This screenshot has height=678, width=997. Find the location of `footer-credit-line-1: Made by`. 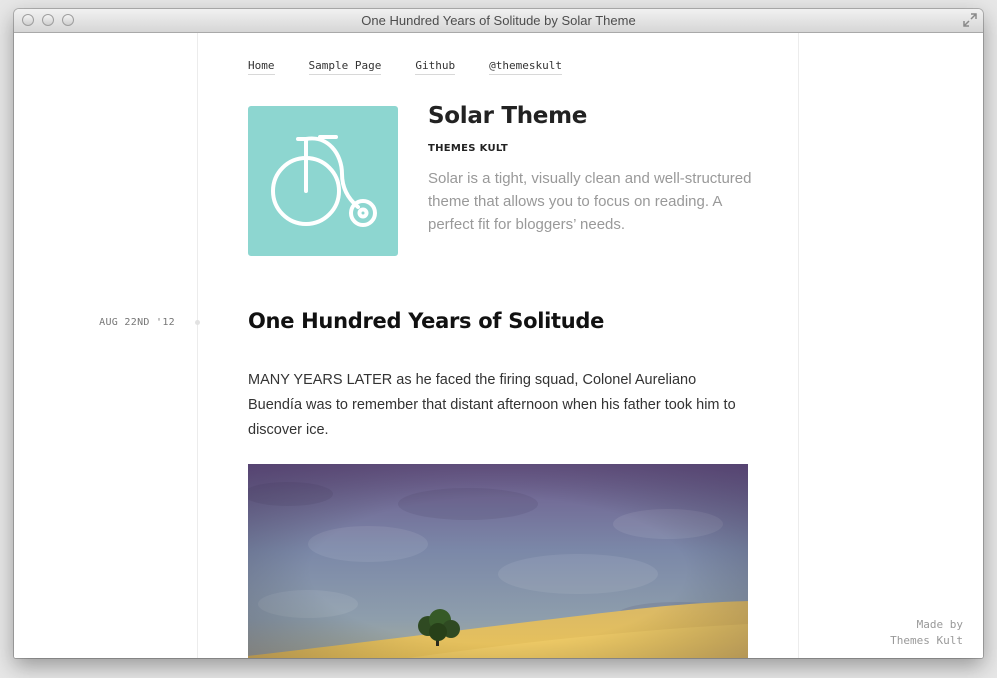

footer-credit-line-1: Made by is located at coordinates (939, 624).